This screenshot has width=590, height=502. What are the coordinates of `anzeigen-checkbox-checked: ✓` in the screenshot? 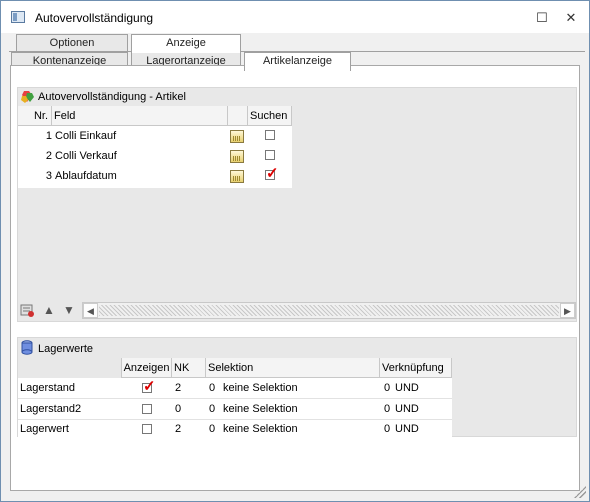 It's located at (149, 386).